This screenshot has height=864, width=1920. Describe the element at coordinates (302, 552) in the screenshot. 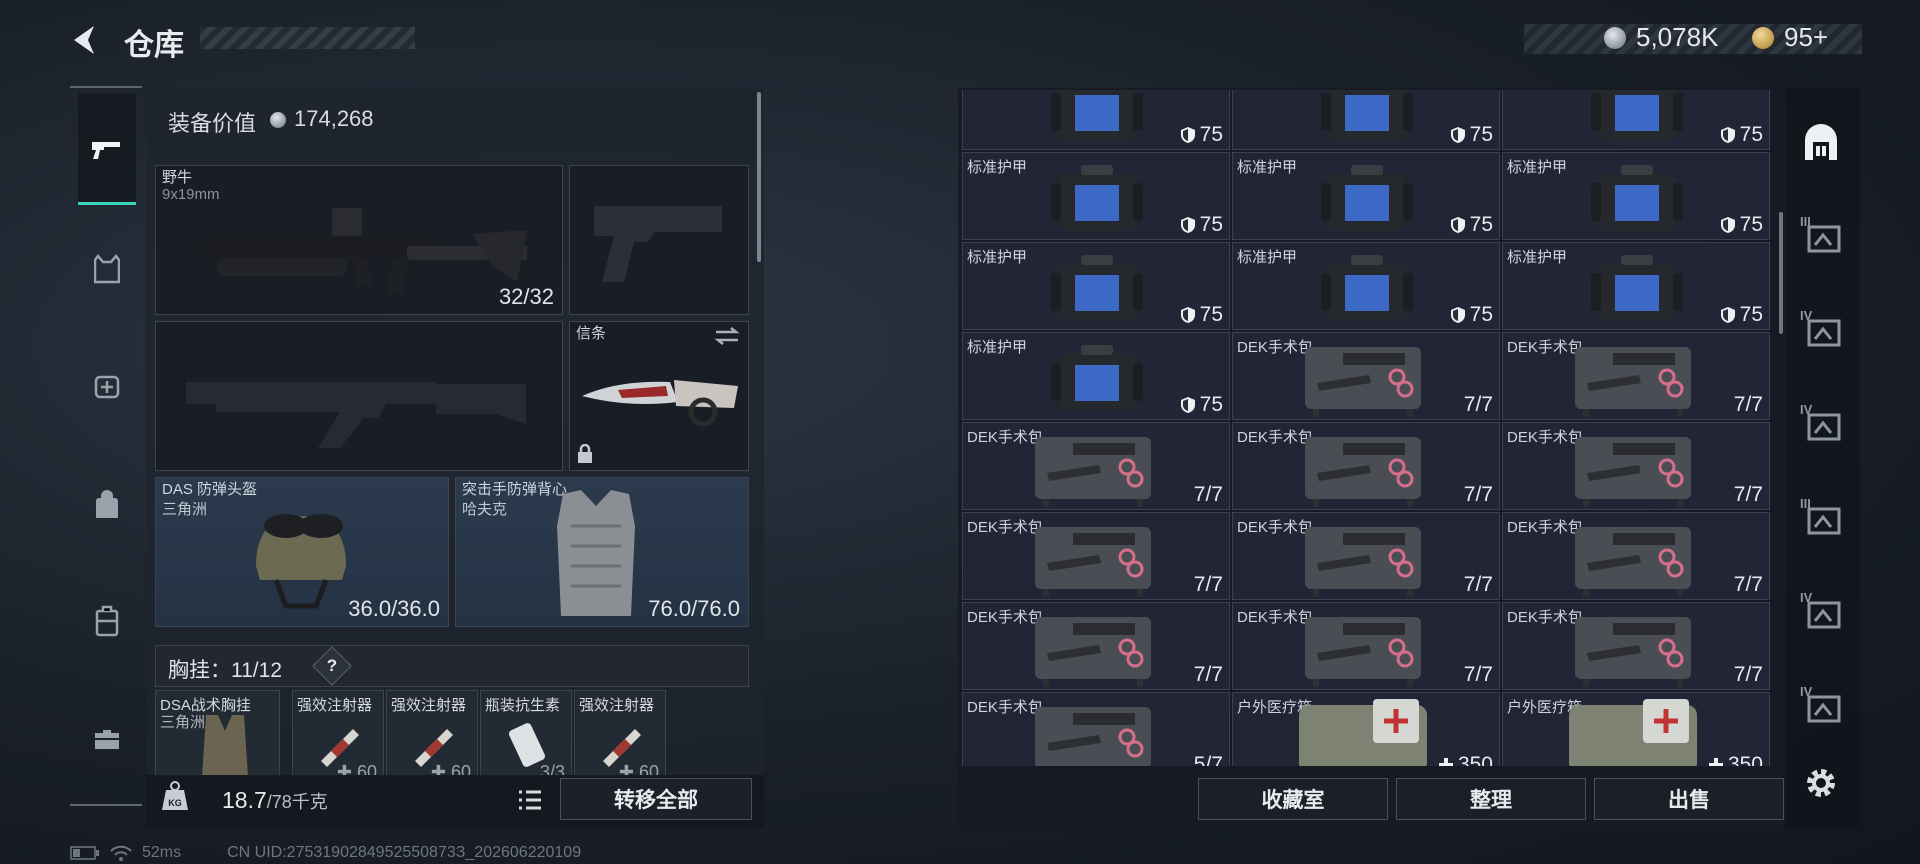

I see `helmet-slot: DAS 防弹头盔 三角洲 36.0/36.0` at that location.